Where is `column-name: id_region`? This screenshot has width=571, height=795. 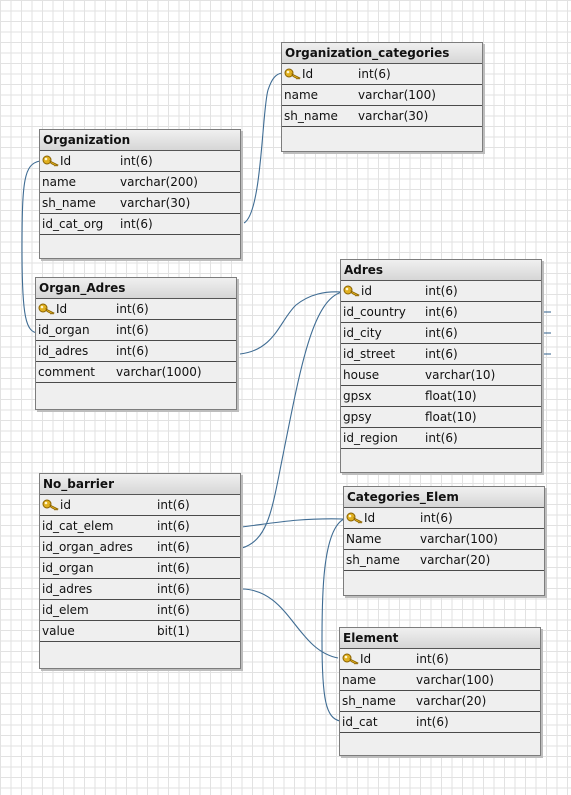
column-name: id_region is located at coordinates (370, 438).